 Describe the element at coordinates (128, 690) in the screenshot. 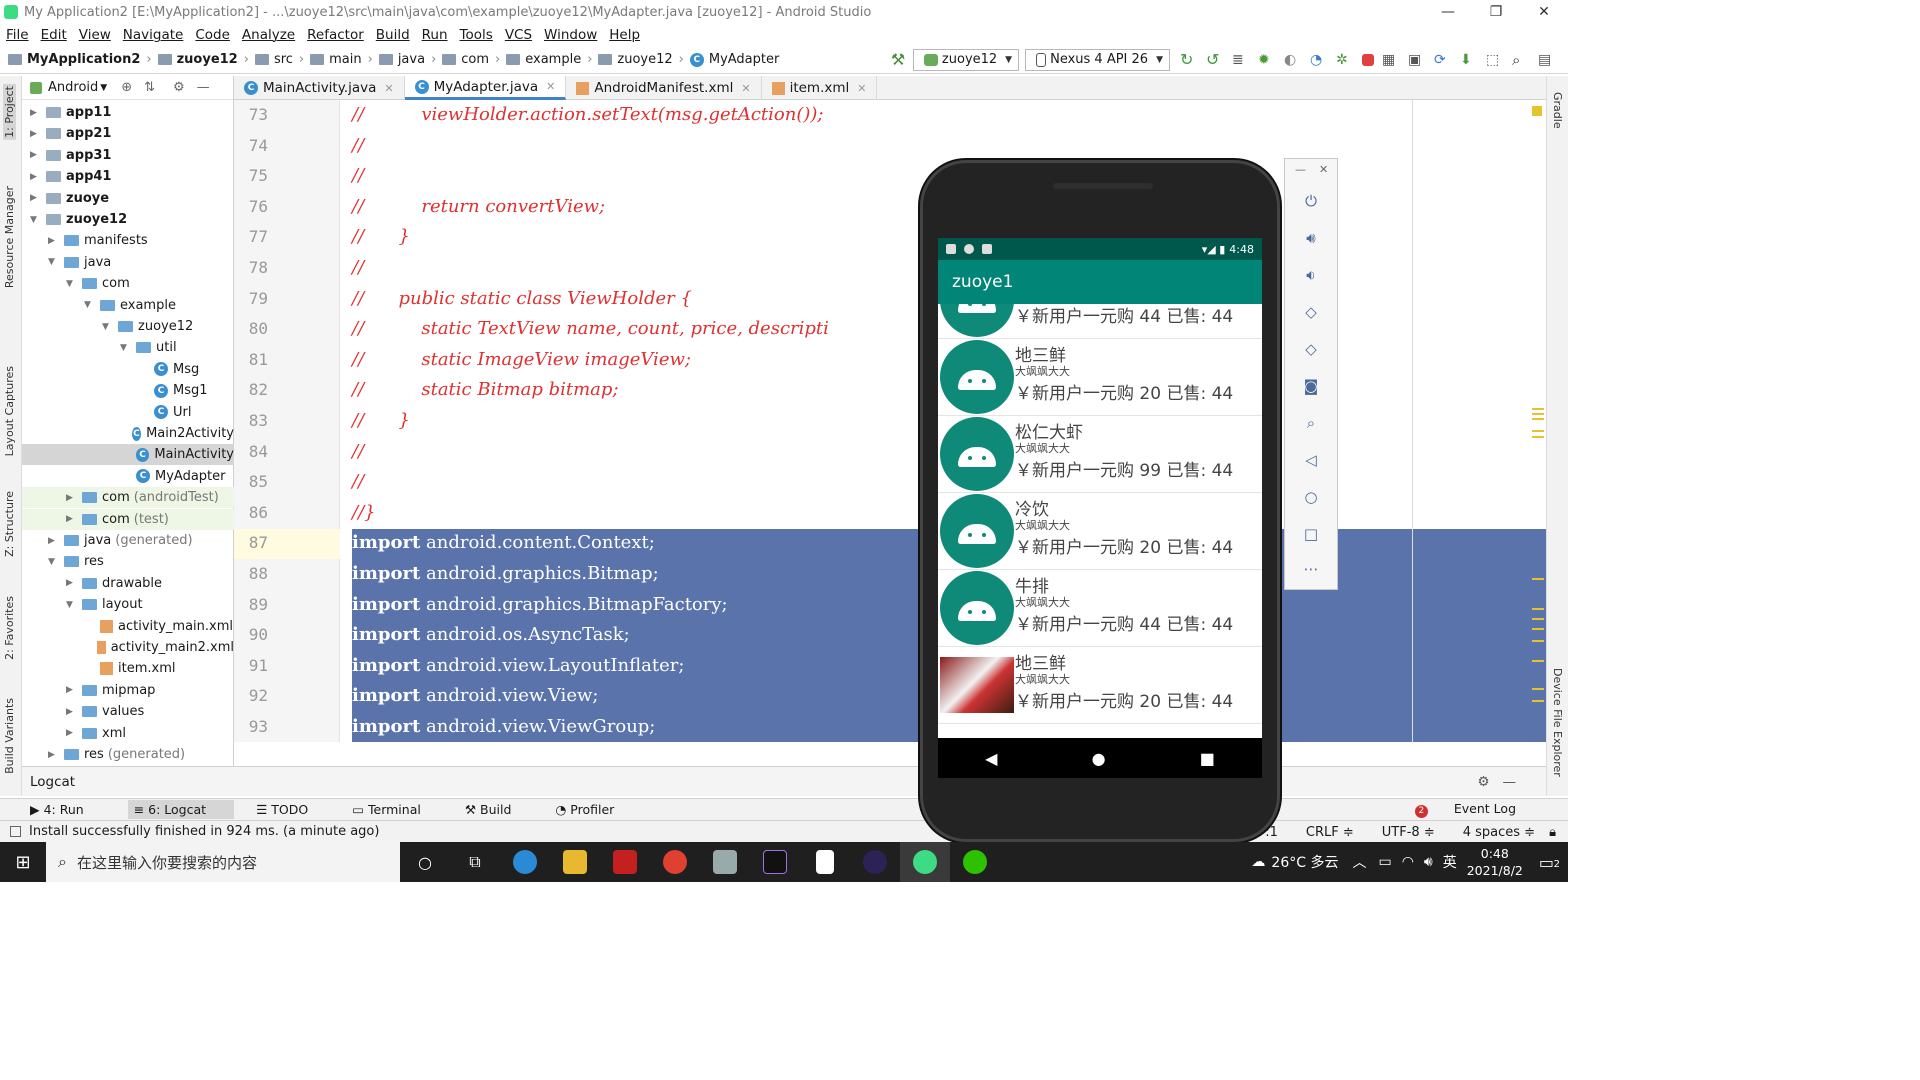

I see `project-tree-item: ▶ mipmap` at that location.